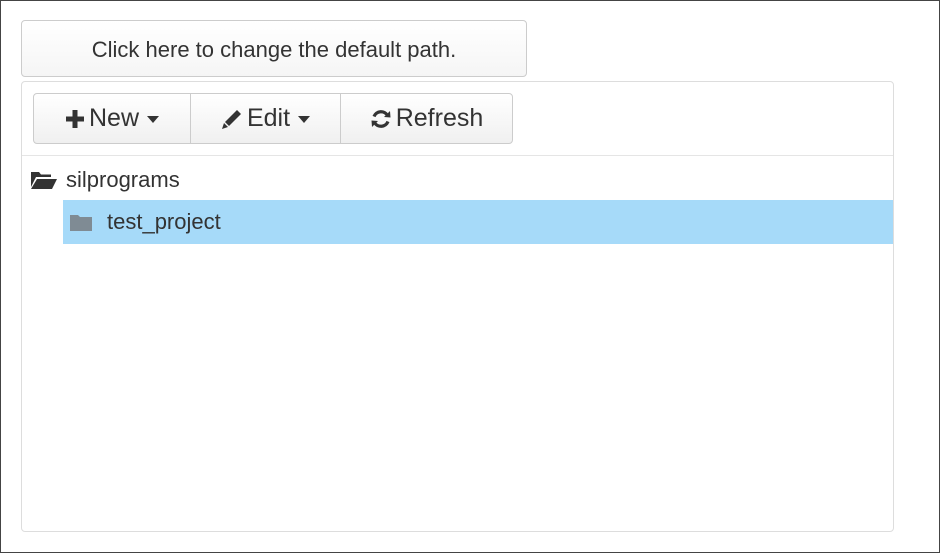  I want to click on pencil-icon, so click(232, 119).